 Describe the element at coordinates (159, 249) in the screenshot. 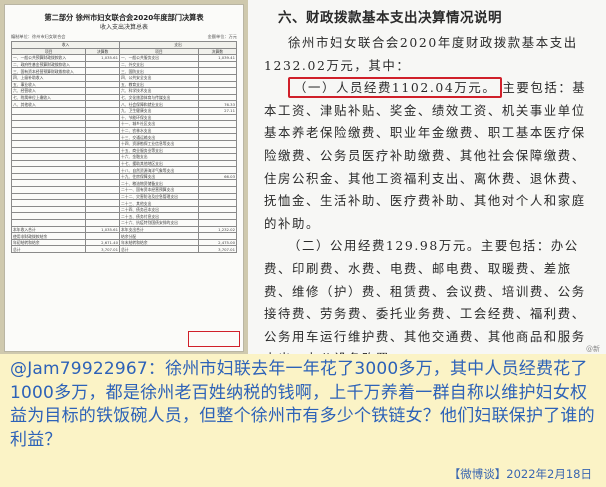

I see `ledger-expense-item: 总计` at that location.